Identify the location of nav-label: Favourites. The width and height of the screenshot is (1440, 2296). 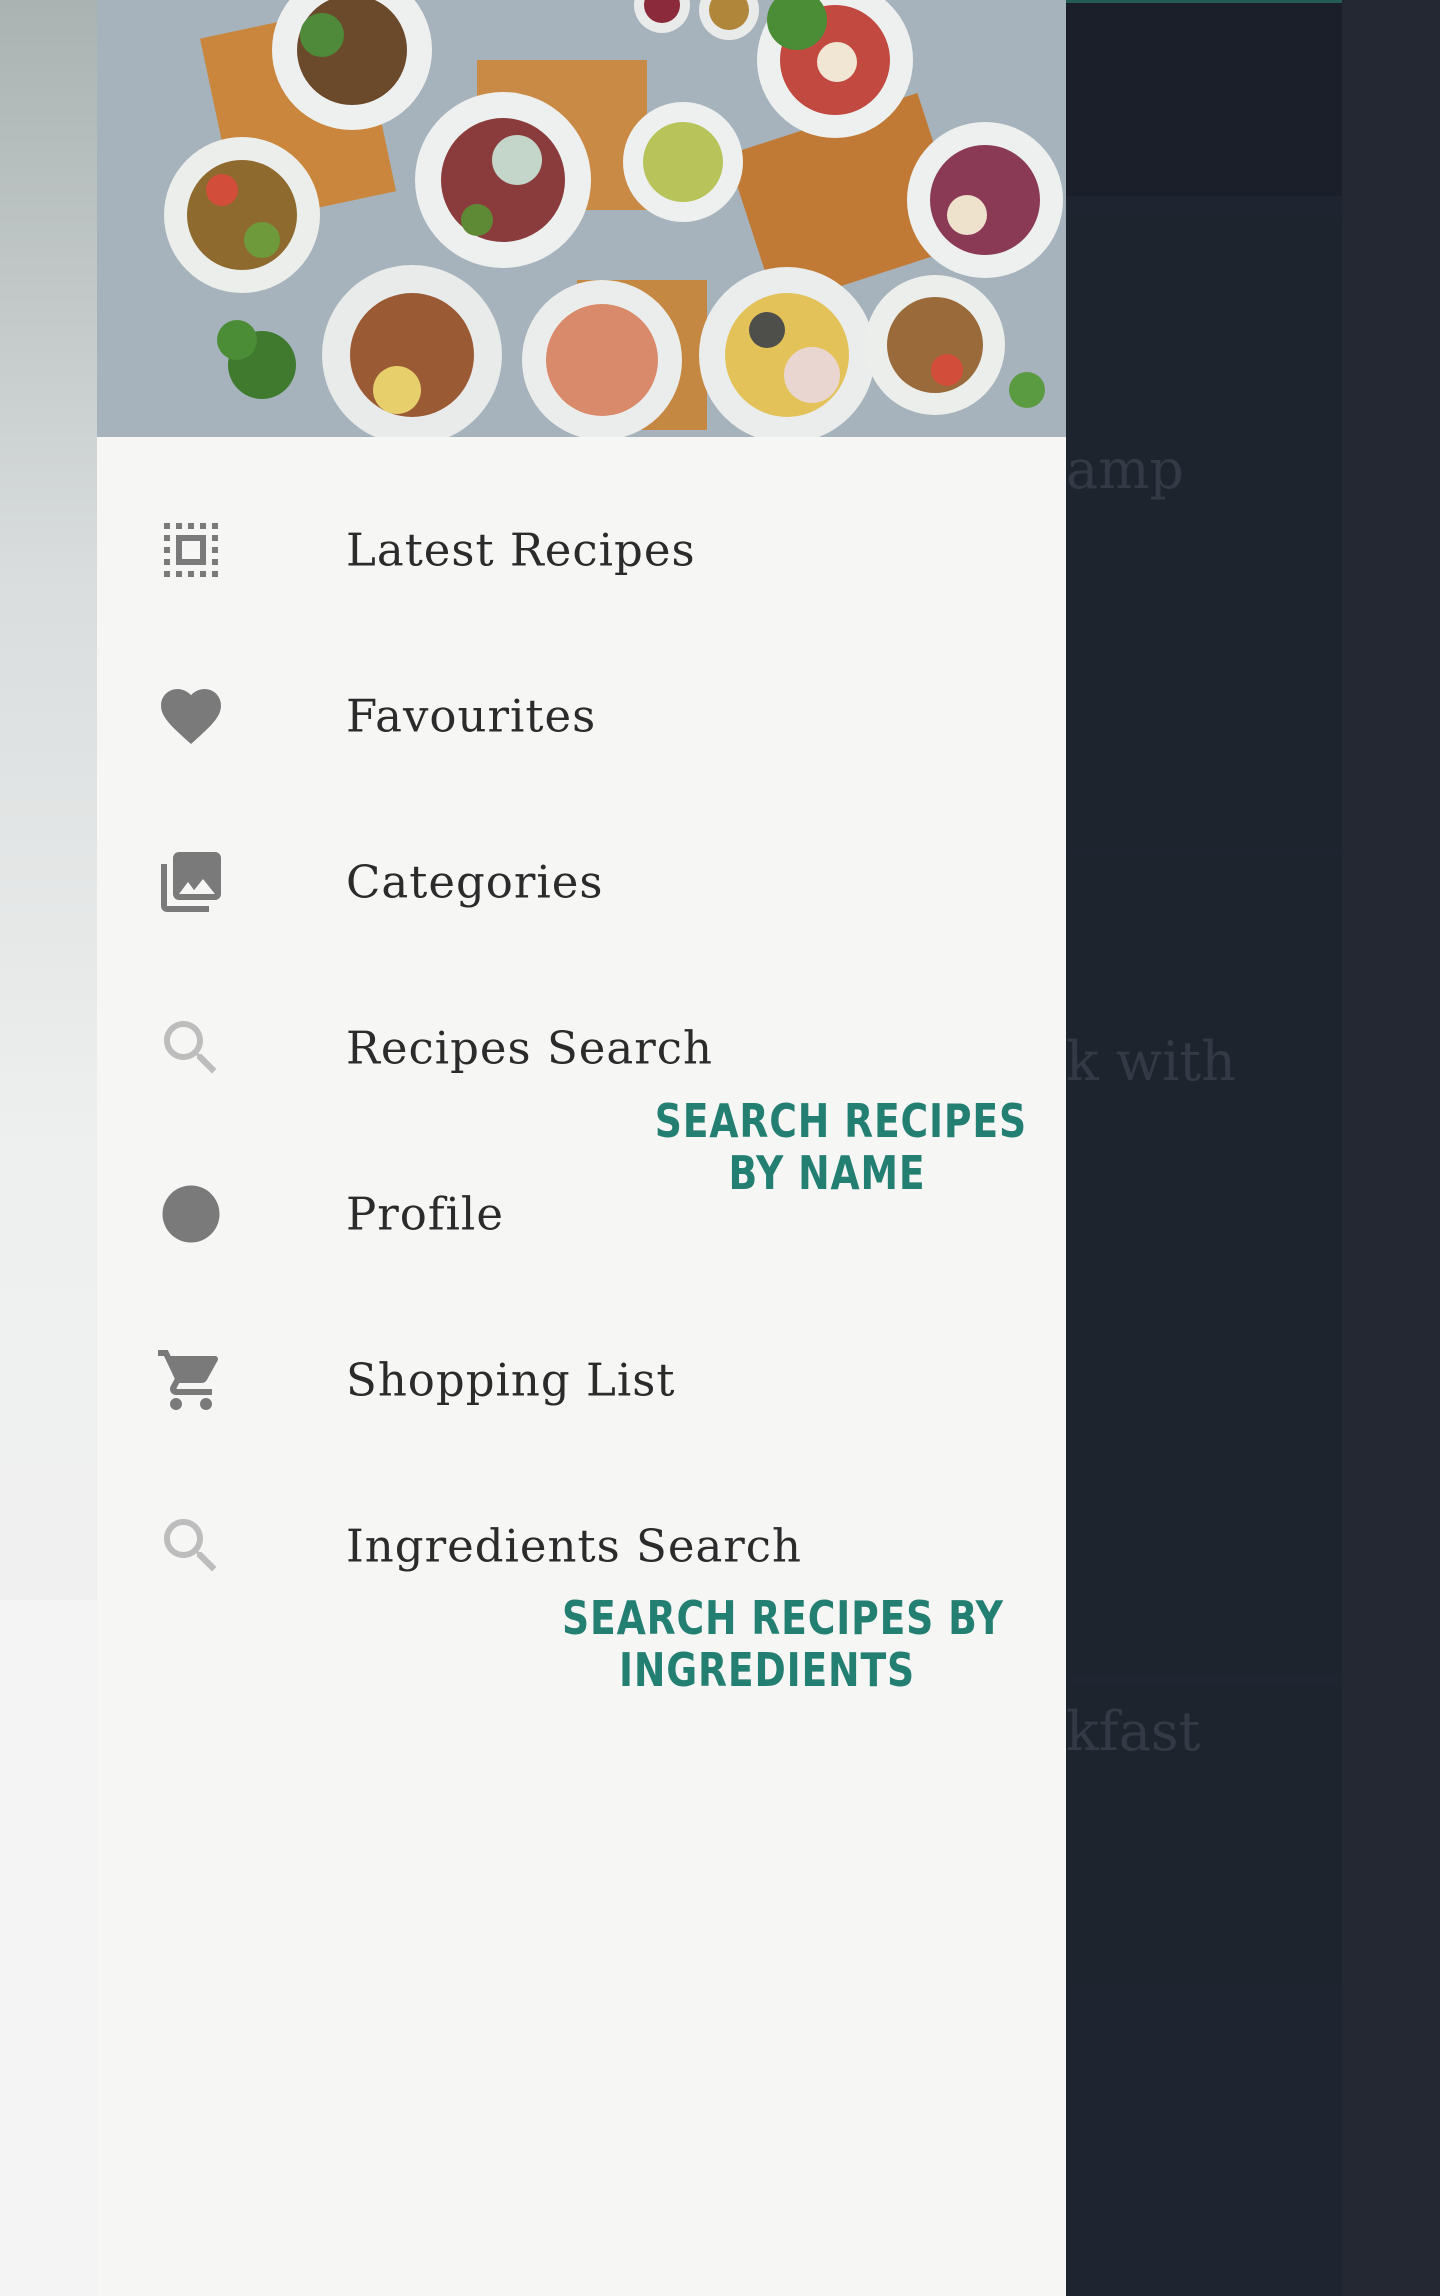
(471, 716).